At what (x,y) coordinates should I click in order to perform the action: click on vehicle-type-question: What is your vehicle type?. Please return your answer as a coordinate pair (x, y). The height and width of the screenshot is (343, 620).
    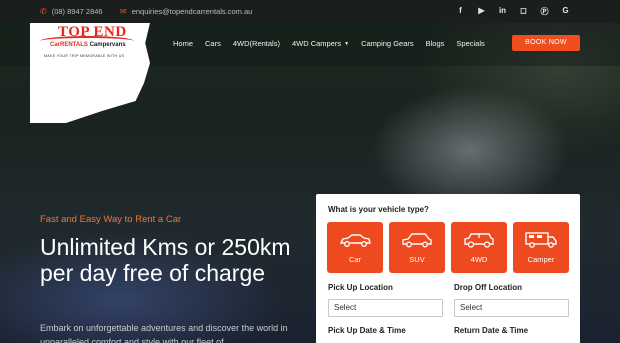
    Looking at the image, I should click on (378, 209).